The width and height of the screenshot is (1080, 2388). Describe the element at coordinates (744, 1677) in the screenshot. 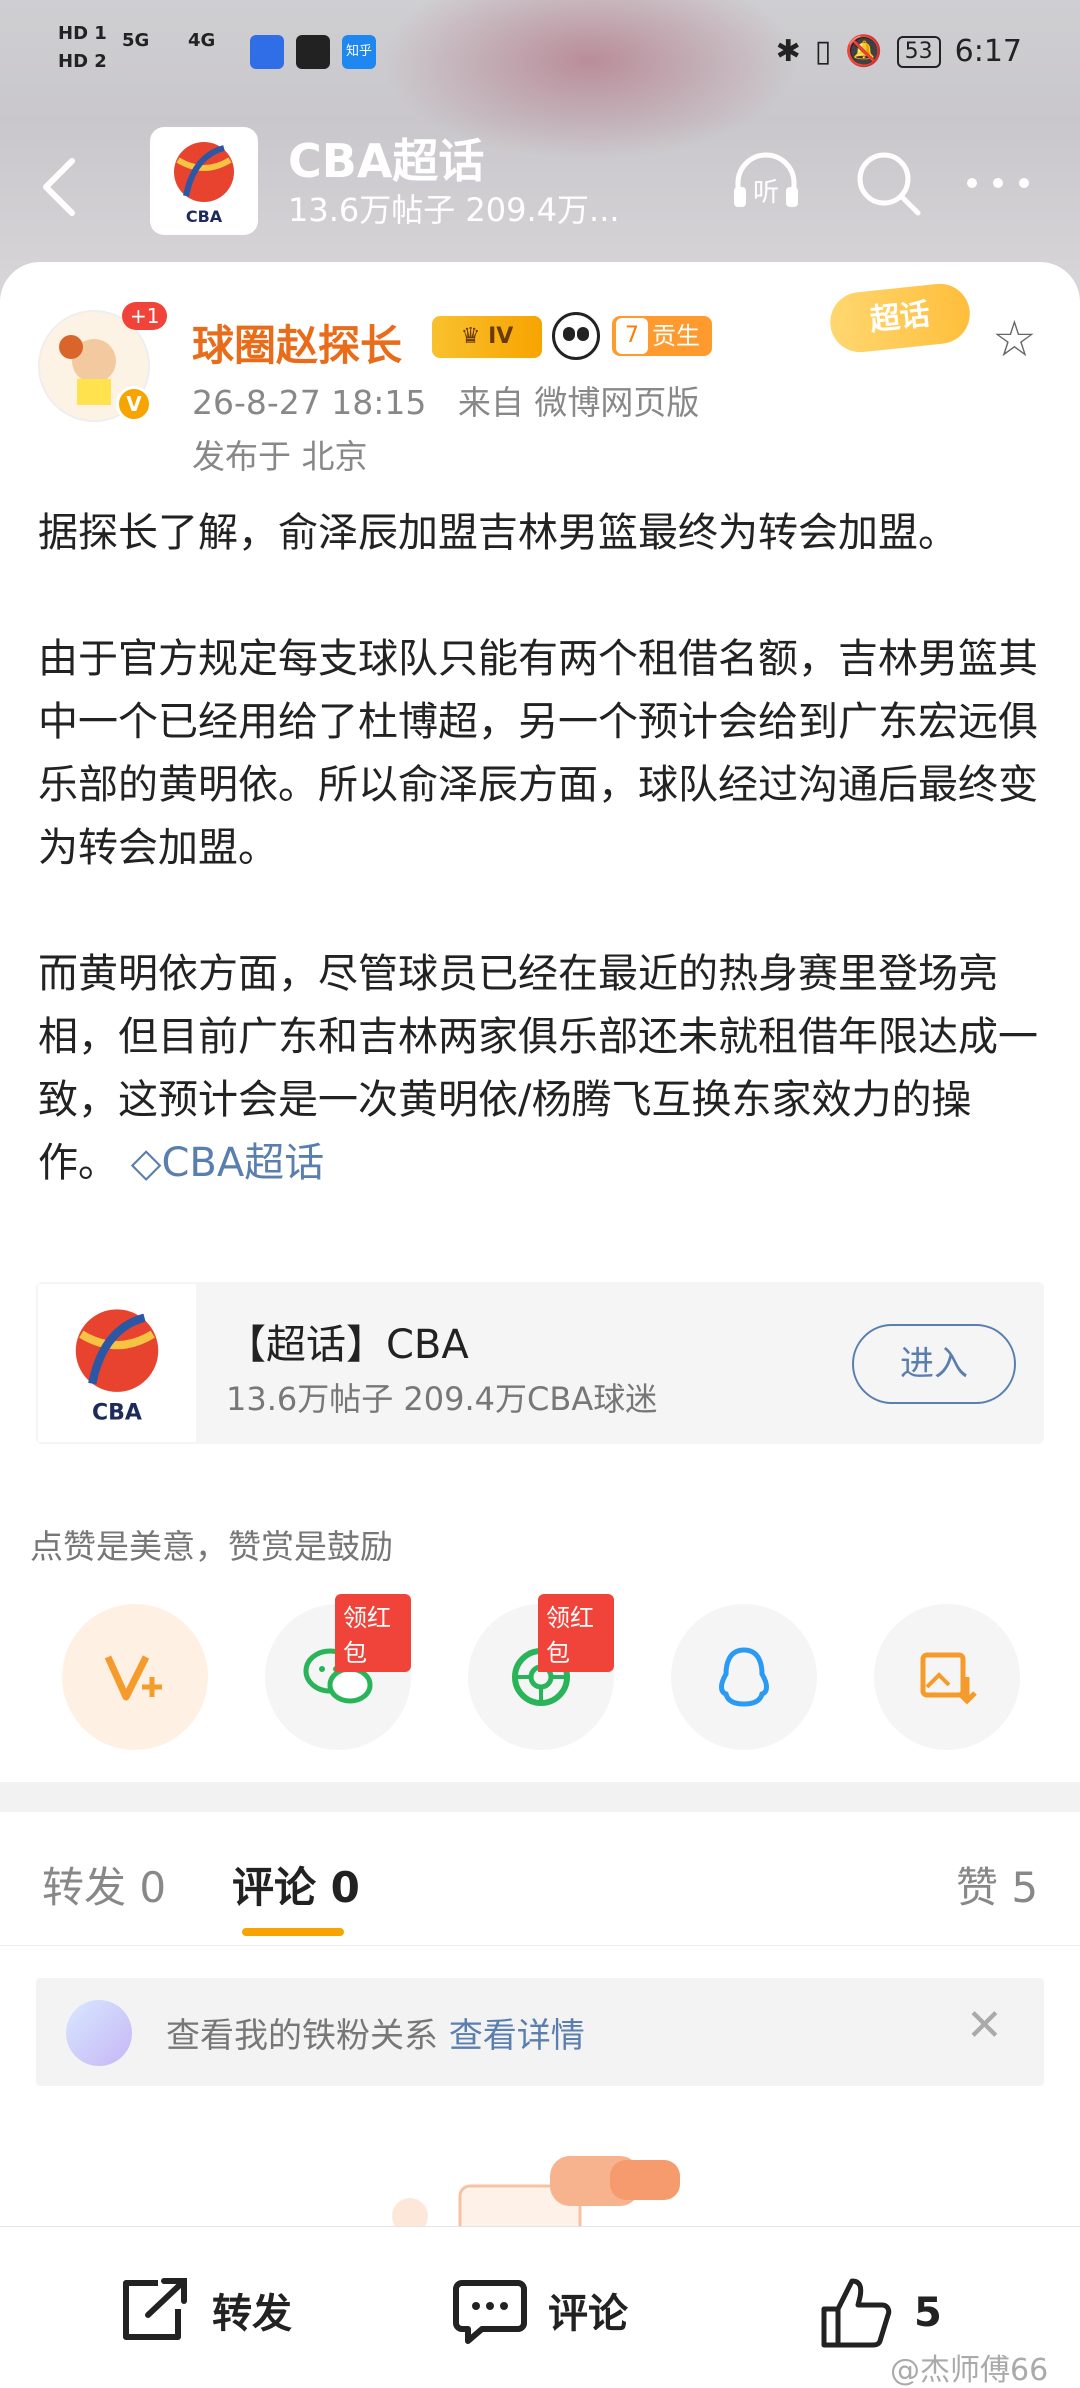

I see `qq-share-button` at that location.